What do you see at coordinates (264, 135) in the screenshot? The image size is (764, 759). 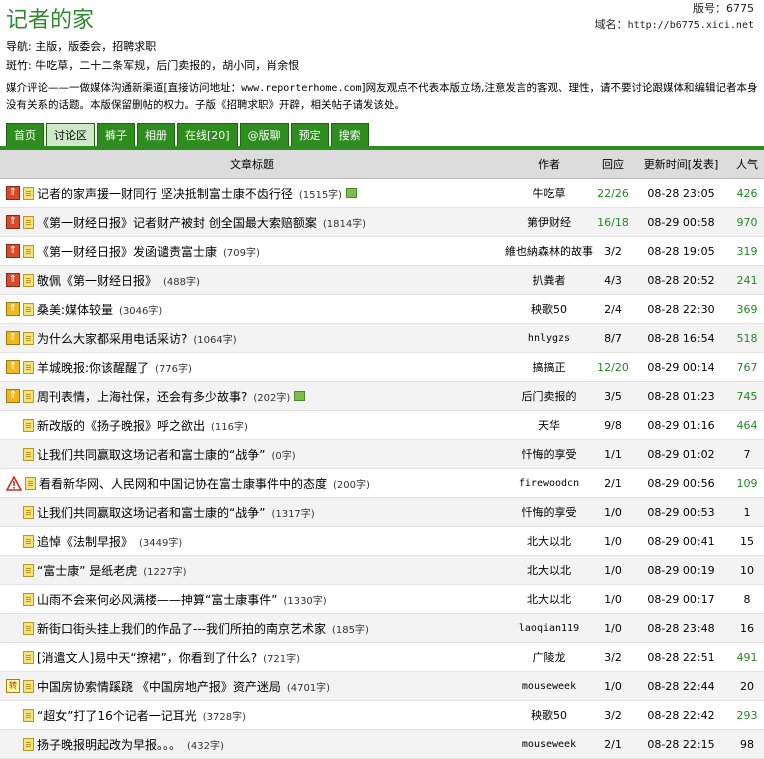 I see `tab-item: @版聊` at bounding box center [264, 135].